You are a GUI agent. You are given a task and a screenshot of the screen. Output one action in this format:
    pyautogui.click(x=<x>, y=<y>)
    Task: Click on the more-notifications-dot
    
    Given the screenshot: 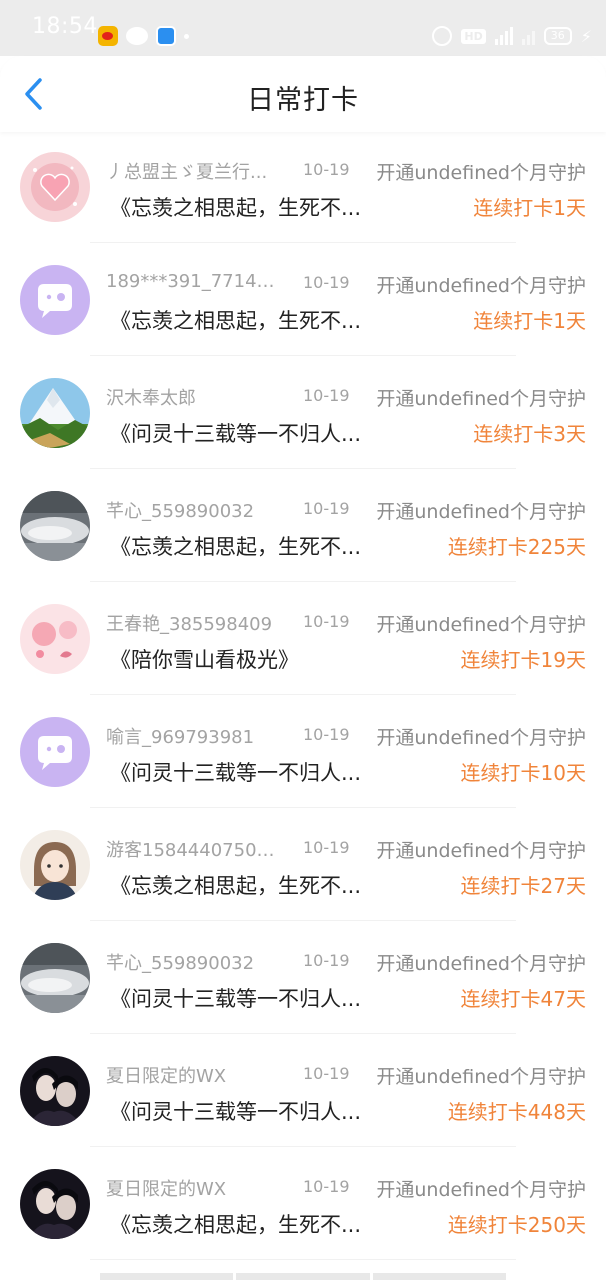 What is the action you would take?
    pyautogui.click(x=186, y=36)
    